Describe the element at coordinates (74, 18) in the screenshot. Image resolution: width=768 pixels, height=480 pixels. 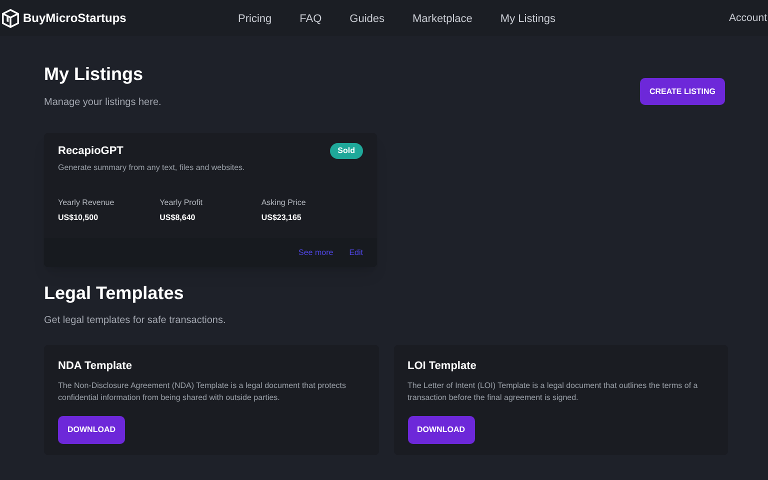
I see `brand-logo: BuyMicroStartups` at that location.